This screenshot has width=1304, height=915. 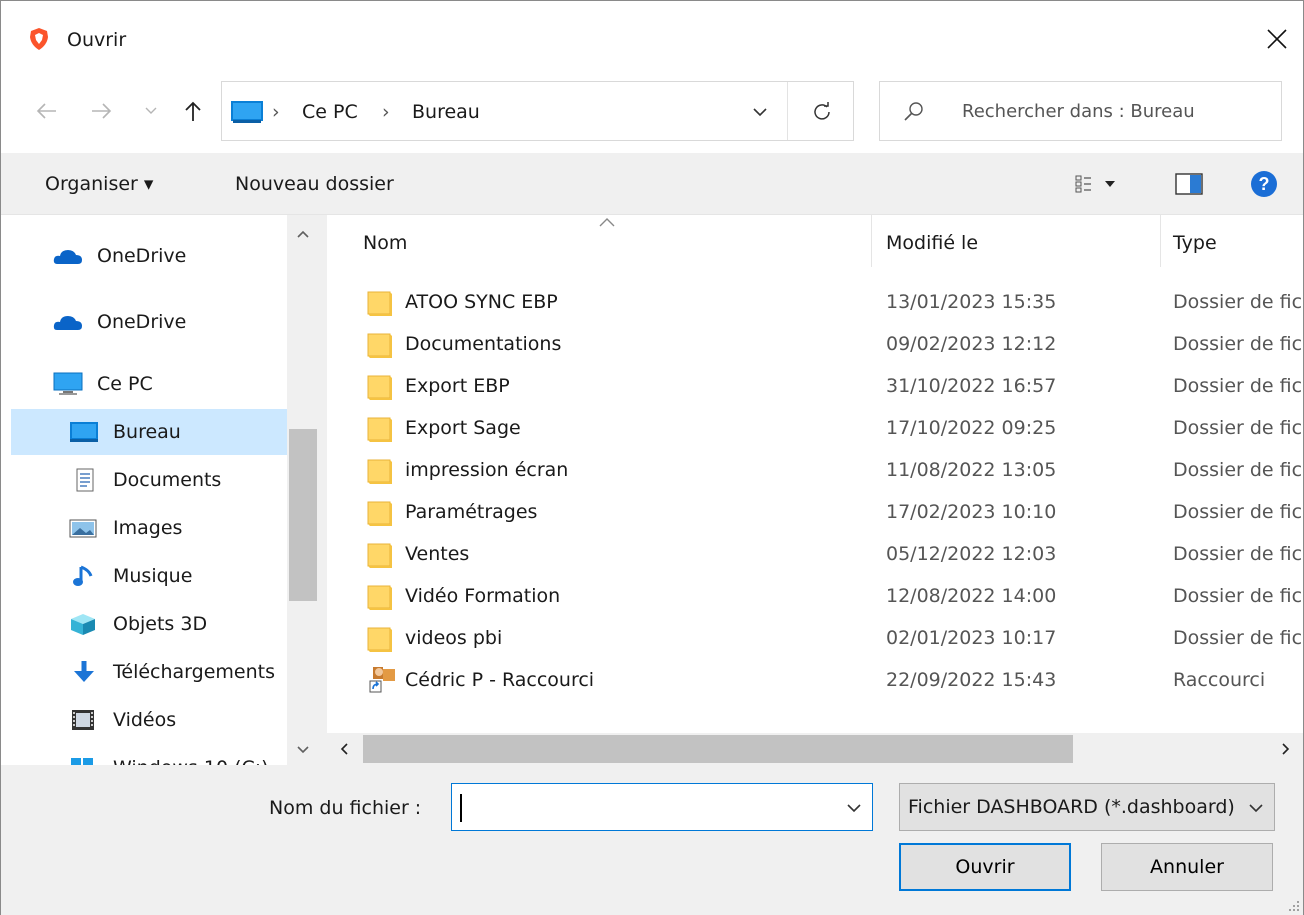 I want to click on scroll-down-button, so click(x=303, y=750).